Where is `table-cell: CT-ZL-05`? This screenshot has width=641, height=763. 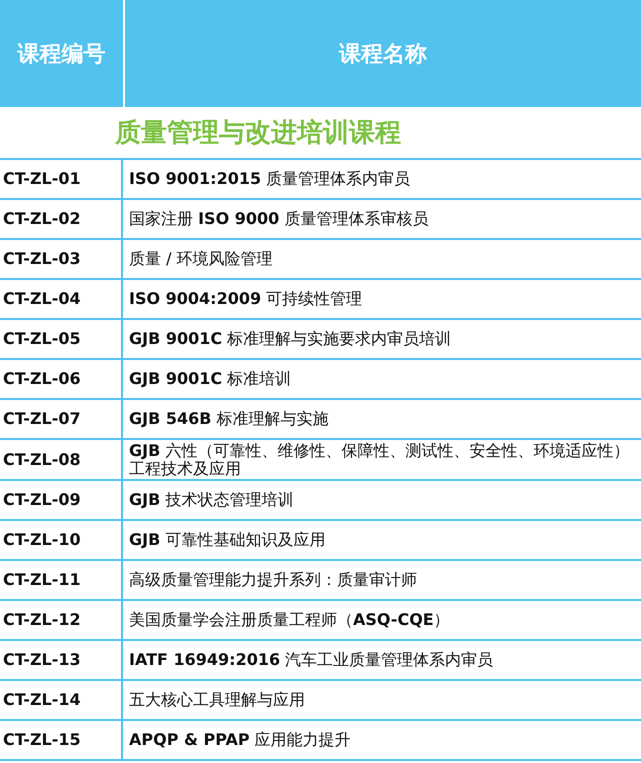
table-cell: CT-ZL-05 is located at coordinates (61, 339).